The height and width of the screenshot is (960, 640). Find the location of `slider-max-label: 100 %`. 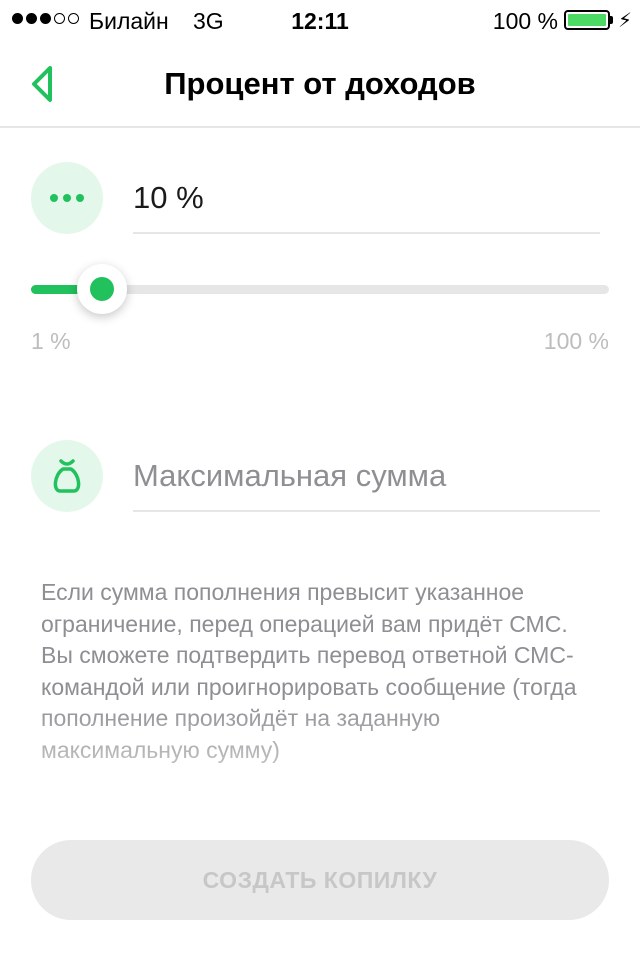

slider-max-label: 100 % is located at coordinates (576, 341).